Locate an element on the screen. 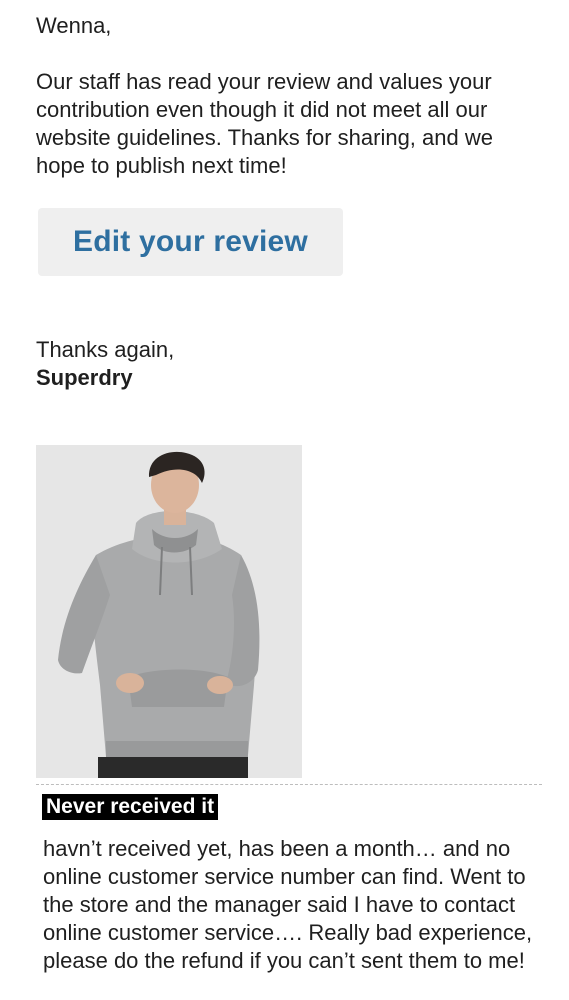 This screenshot has width=569, height=1000. brand-name: Superdry is located at coordinates (84, 377).